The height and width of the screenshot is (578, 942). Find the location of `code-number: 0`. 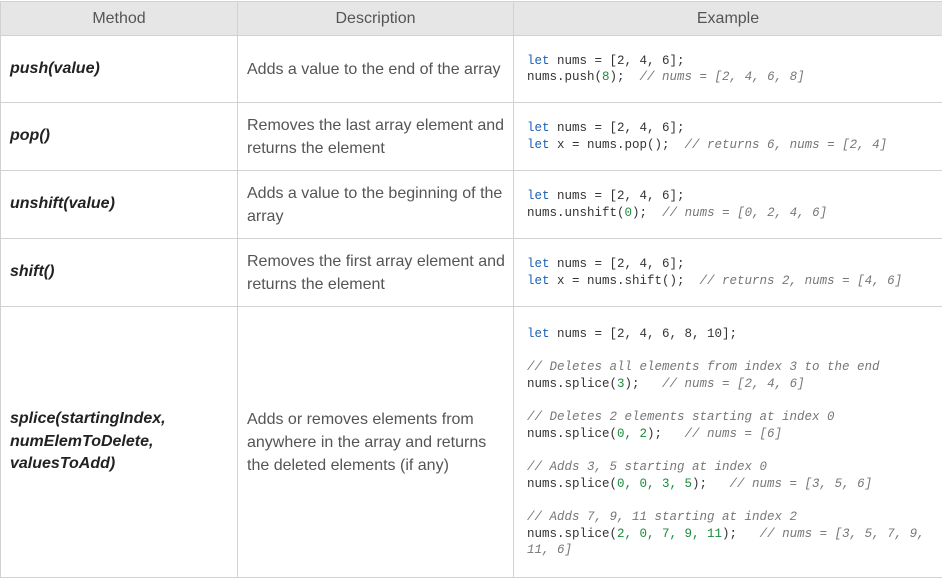

code-number: 0 is located at coordinates (629, 213).